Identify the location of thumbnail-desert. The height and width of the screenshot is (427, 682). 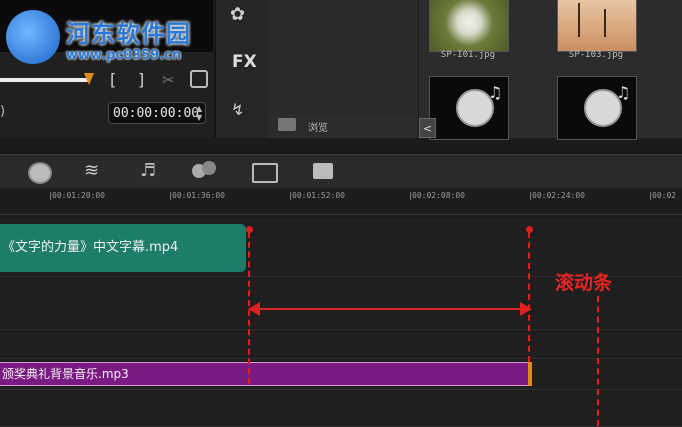
(597, 26).